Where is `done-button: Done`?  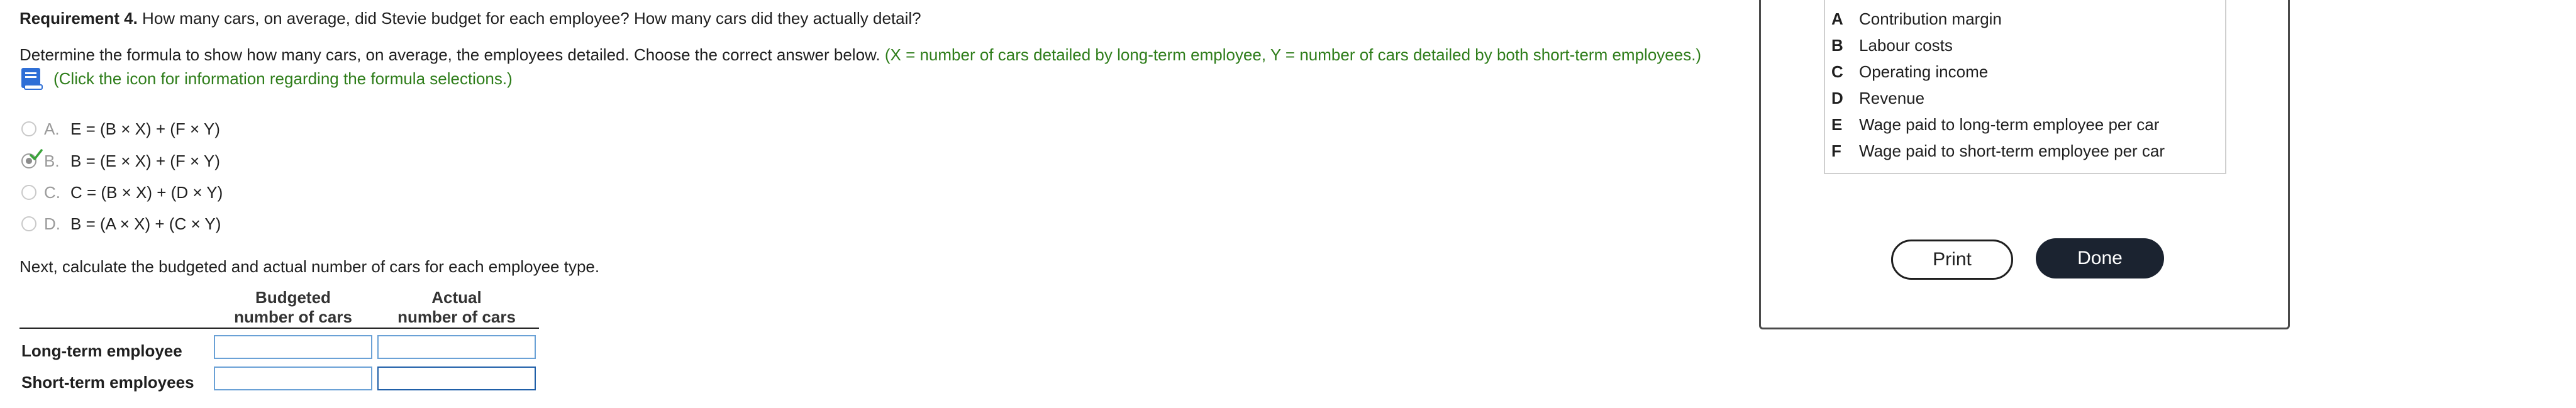 done-button: Done is located at coordinates (2100, 258).